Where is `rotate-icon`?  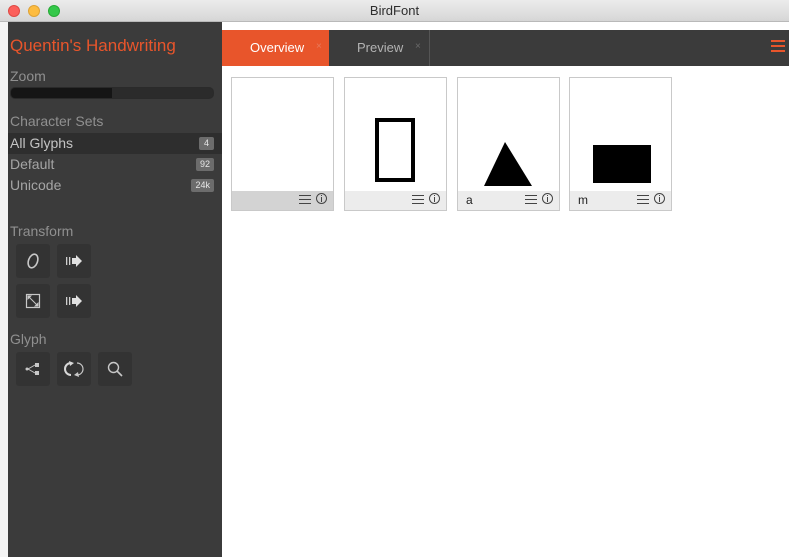
rotate-icon is located at coordinates (74, 369).